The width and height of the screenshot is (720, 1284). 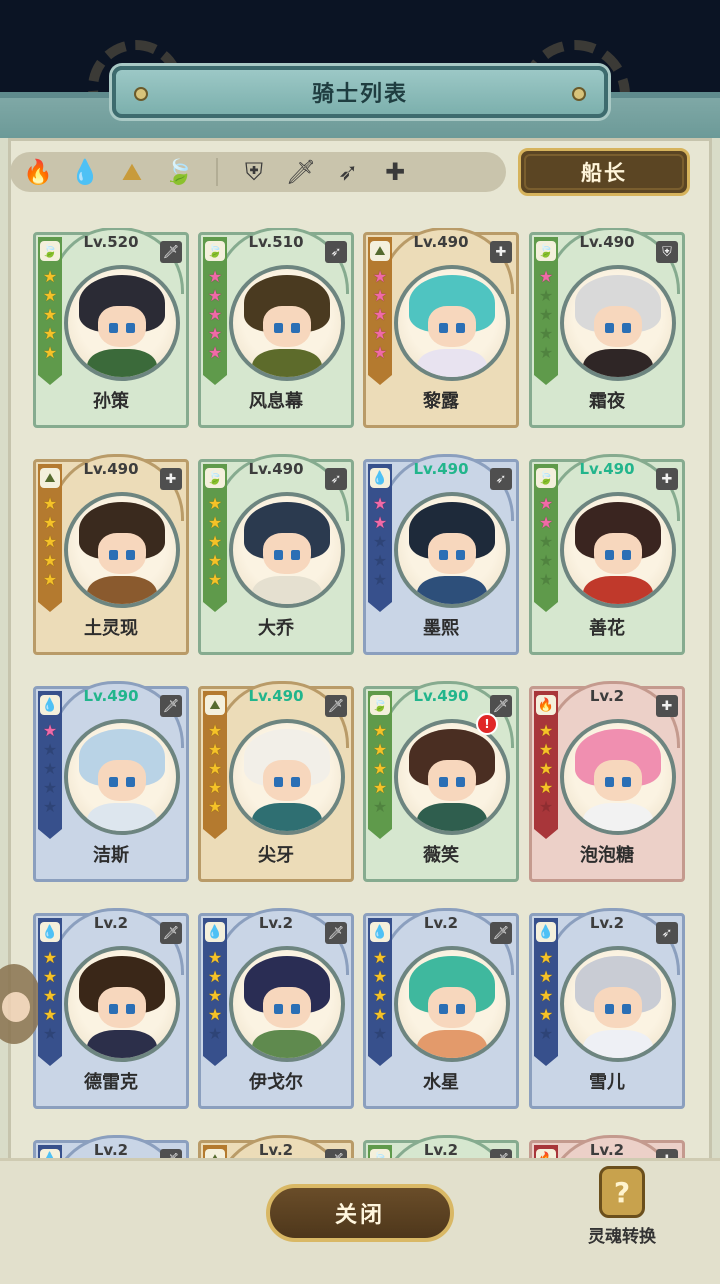 I want to click on knight-name: 尖牙, so click(x=276, y=855).